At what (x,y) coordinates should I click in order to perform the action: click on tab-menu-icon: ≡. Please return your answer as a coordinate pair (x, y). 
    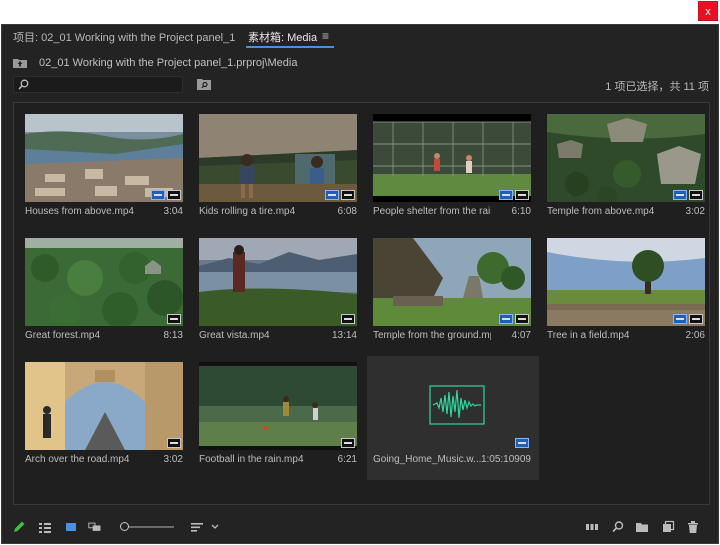
    Looking at the image, I should click on (325, 36).